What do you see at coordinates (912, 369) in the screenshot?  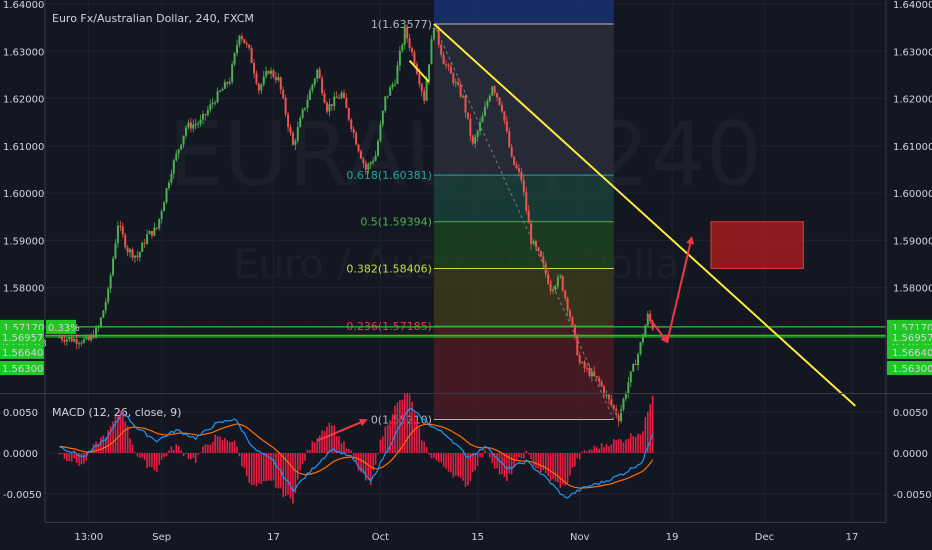 I see `price-badge-label: 1.56300` at bounding box center [912, 369].